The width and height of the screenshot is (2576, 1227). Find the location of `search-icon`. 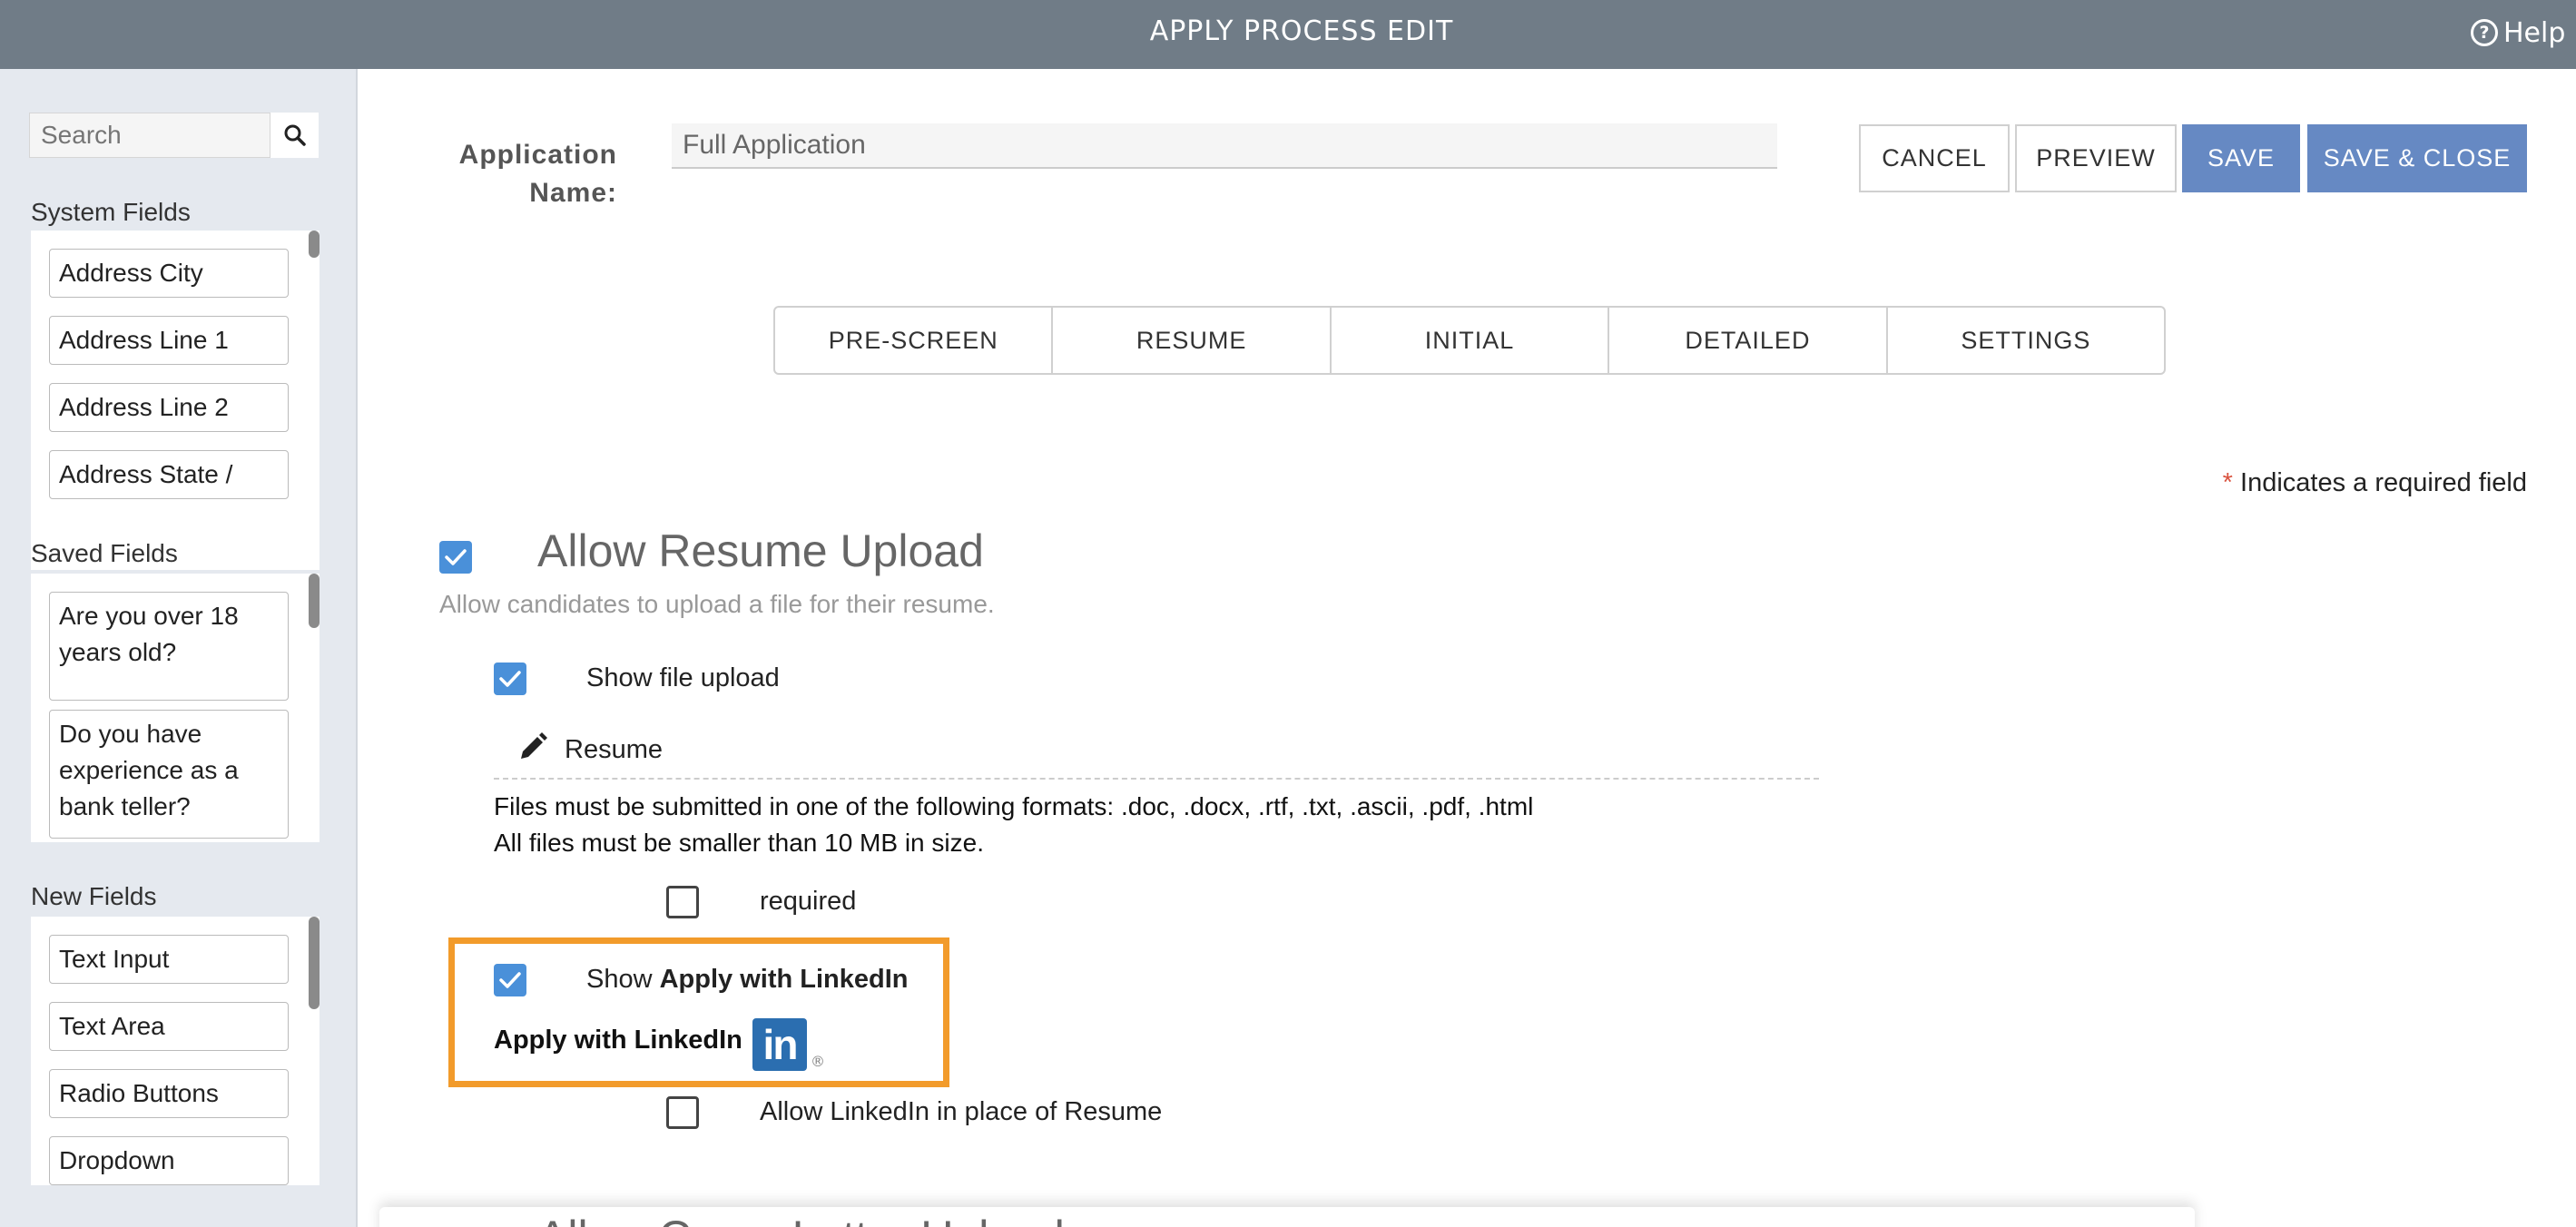

search-icon is located at coordinates (295, 135).